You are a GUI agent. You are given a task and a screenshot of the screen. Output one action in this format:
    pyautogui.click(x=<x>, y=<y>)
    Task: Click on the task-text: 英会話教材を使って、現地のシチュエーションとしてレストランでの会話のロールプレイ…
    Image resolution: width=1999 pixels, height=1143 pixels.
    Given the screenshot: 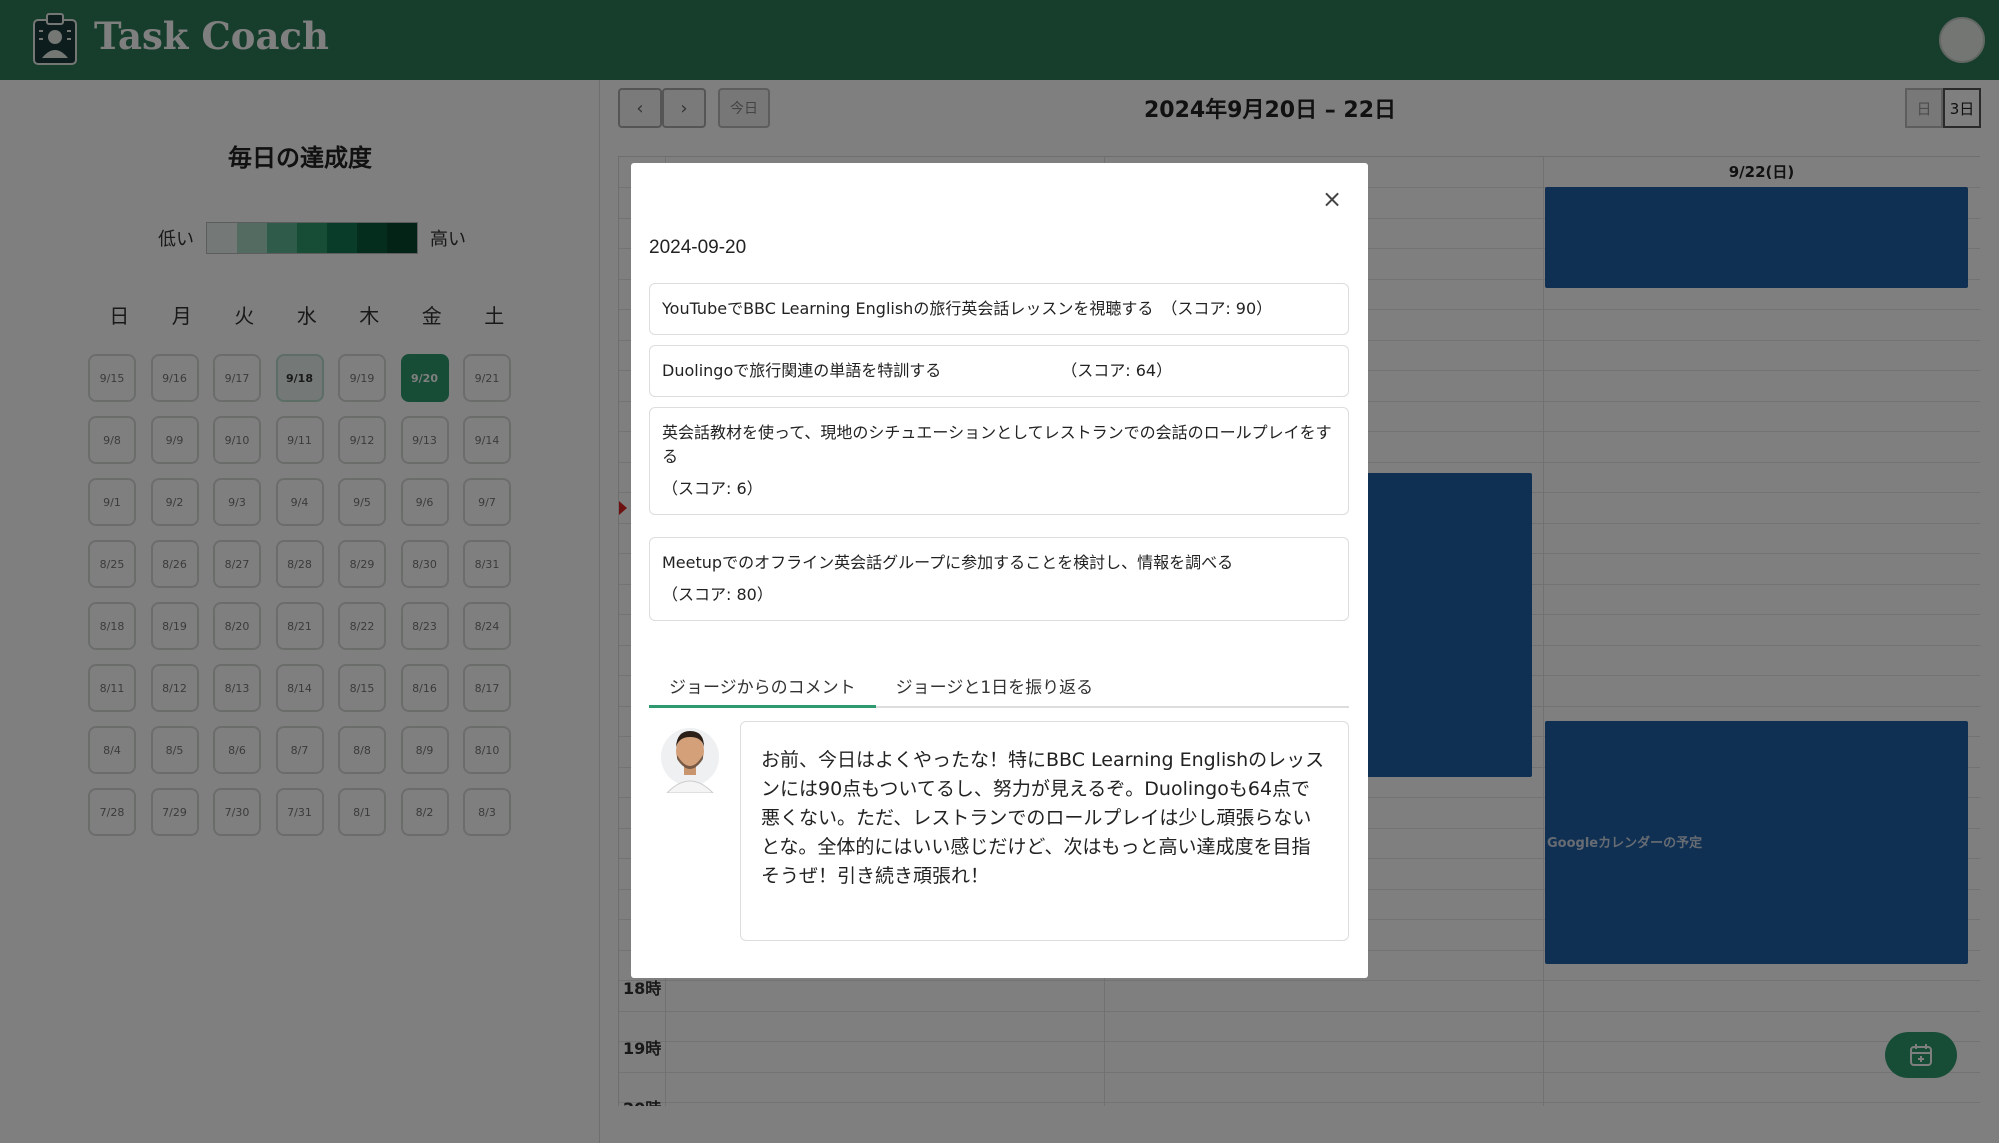 What is the action you would take?
    pyautogui.click(x=997, y=444)
    